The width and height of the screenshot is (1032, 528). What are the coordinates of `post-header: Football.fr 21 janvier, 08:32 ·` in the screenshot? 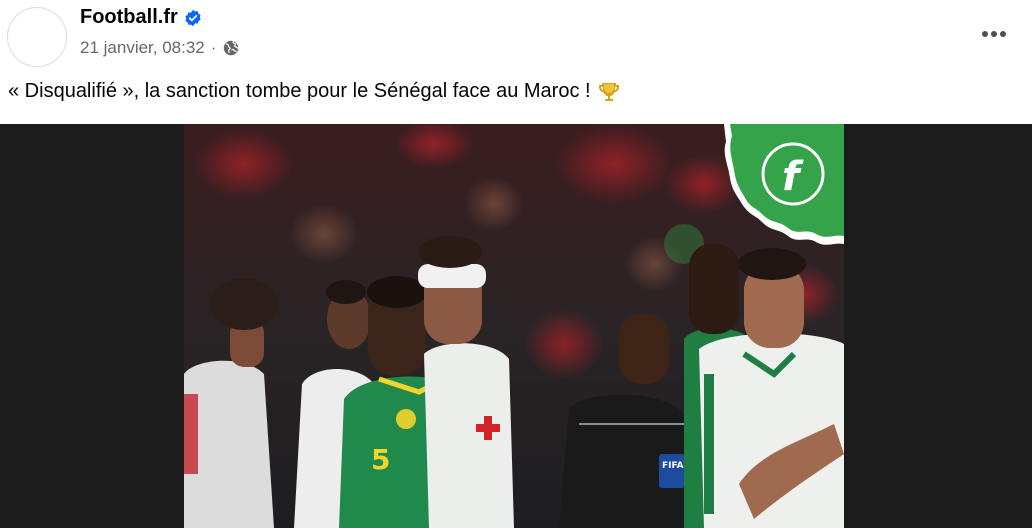 It's located at (516, 36).